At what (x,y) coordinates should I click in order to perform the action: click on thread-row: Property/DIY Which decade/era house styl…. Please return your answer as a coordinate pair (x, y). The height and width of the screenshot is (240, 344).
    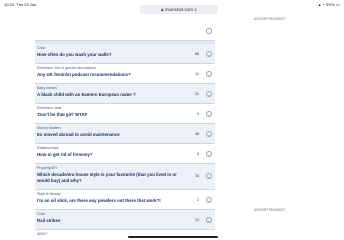
    Looking at the image, I should click on (125, 177).